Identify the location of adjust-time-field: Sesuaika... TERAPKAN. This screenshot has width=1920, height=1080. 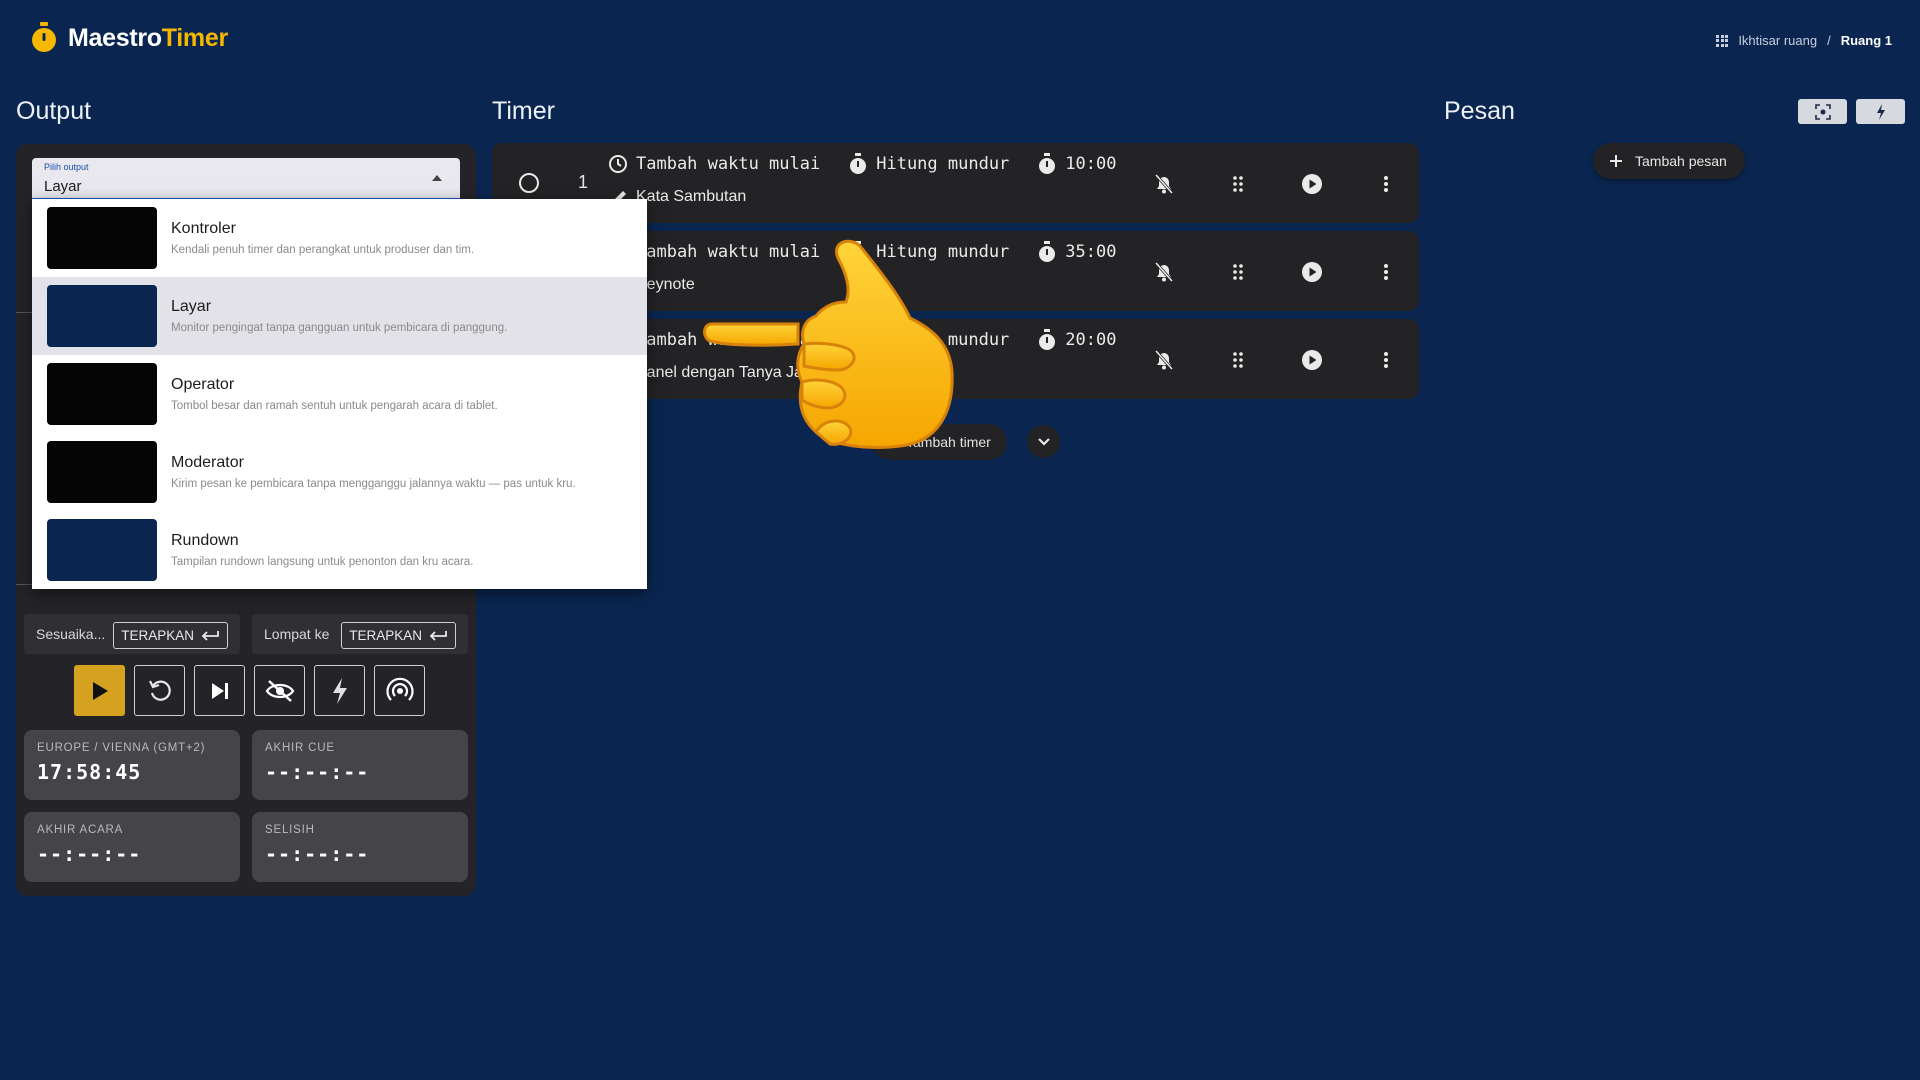
(132, 634).